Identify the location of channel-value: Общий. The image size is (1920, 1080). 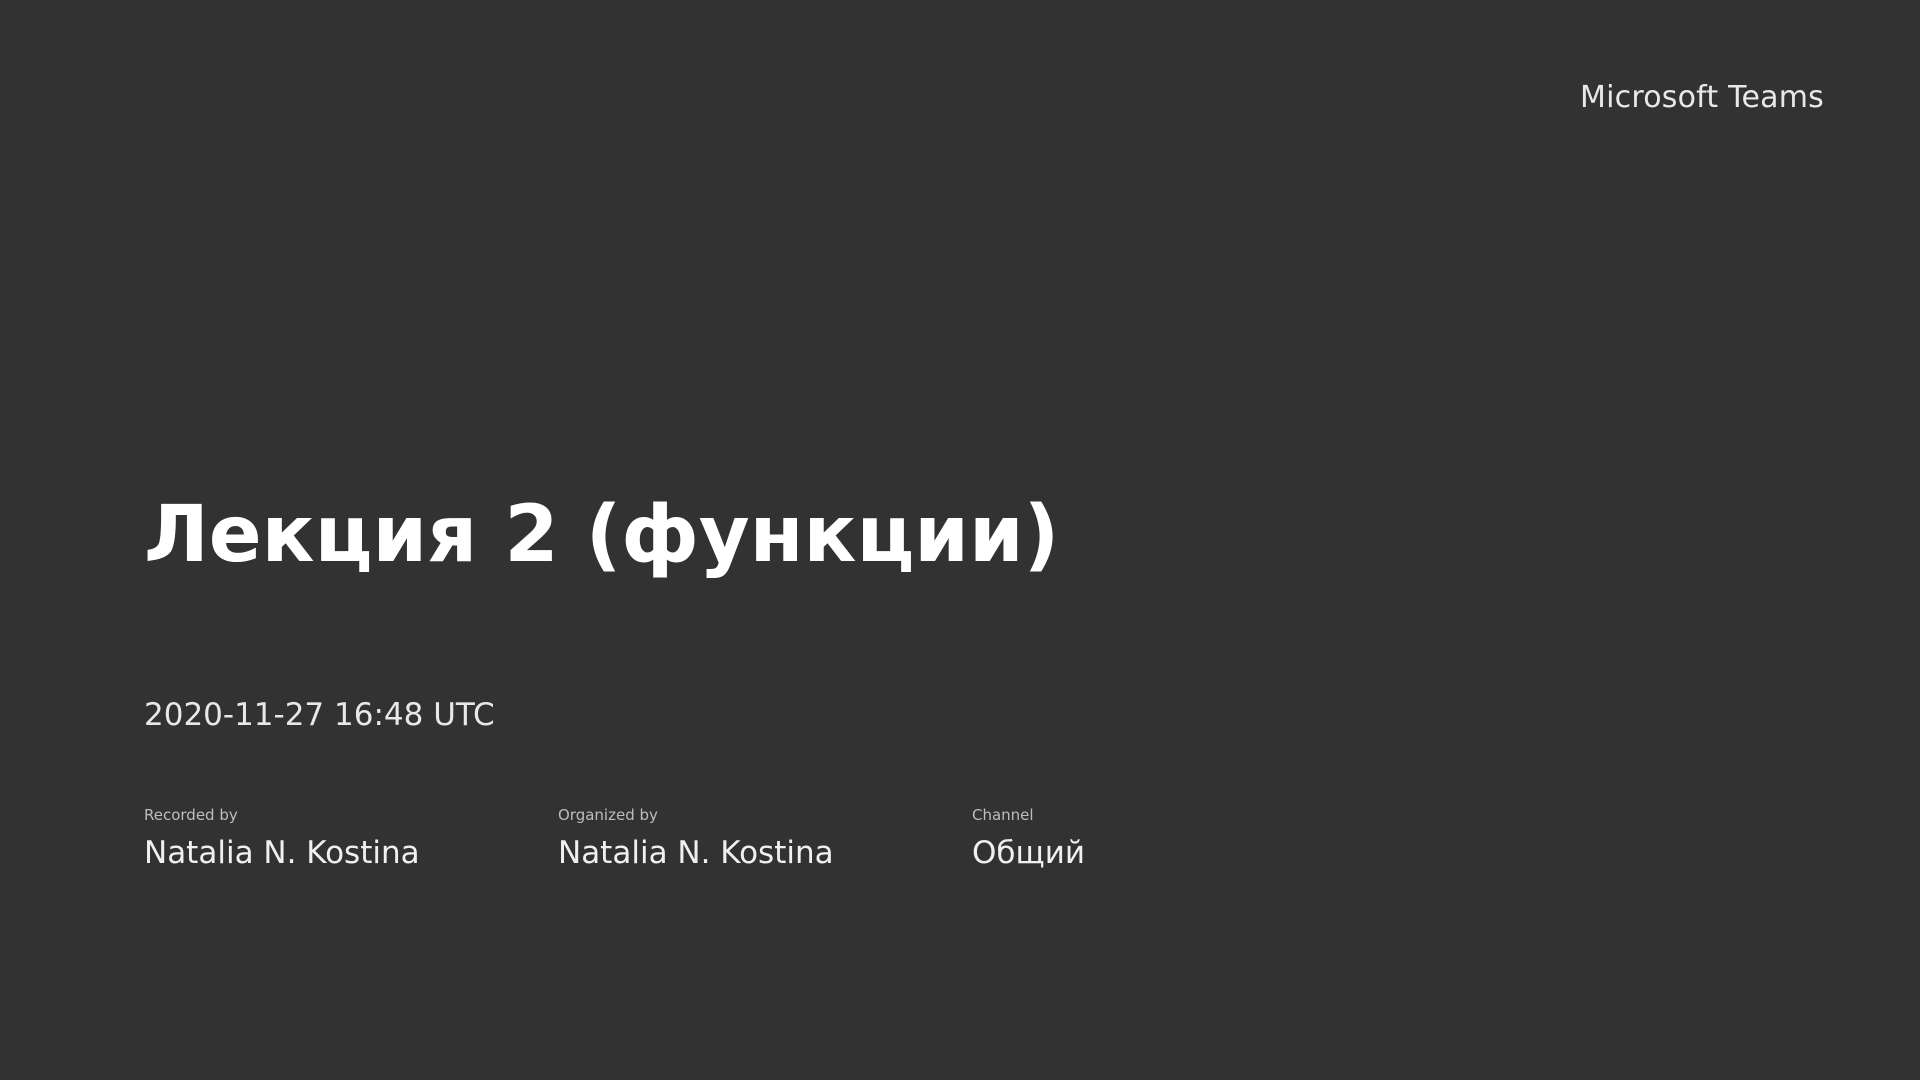
(1029, 853).